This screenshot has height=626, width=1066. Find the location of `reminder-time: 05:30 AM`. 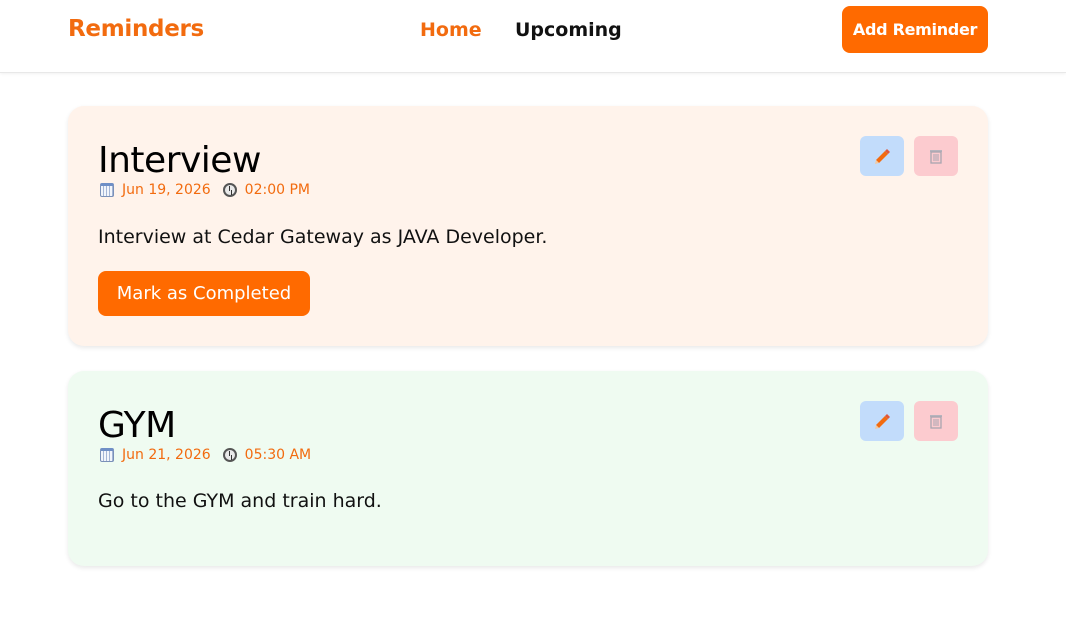

reminder-time: 05:30 AM is located at coordinates (278, 455).